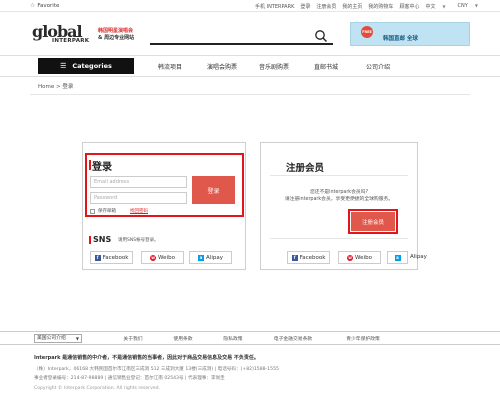  I want to click on sns-title: SNS, so click(102, 239).